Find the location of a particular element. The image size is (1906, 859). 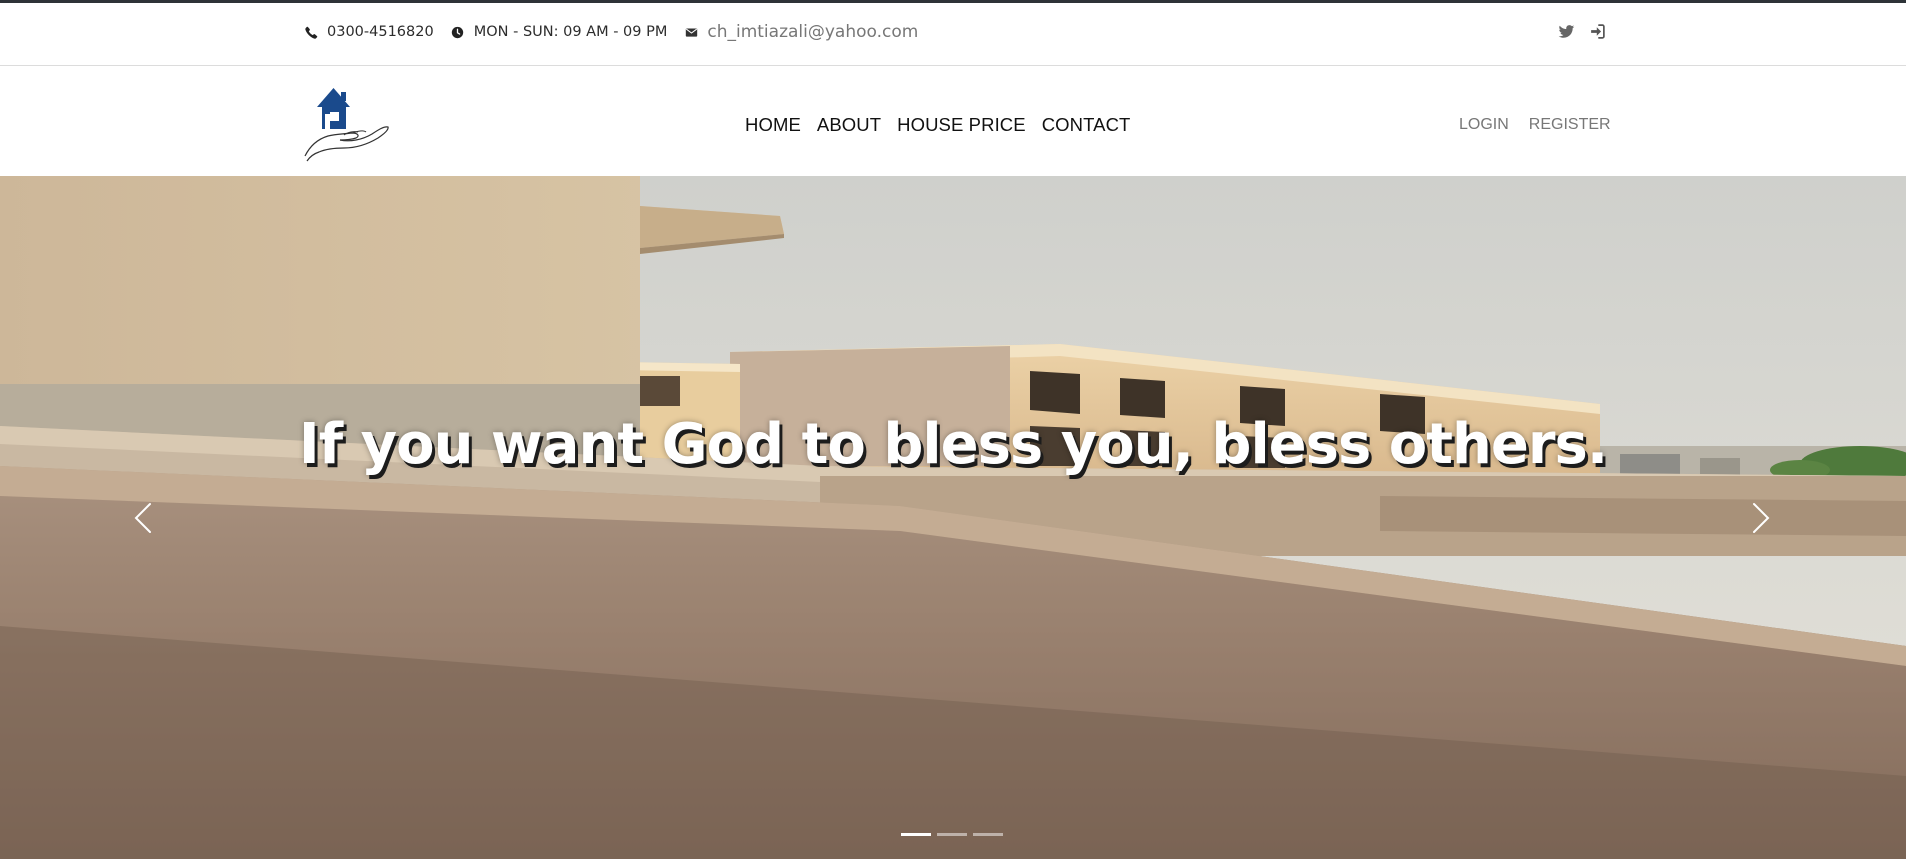

nav-home: HOME is located at coordinates (773, 125).